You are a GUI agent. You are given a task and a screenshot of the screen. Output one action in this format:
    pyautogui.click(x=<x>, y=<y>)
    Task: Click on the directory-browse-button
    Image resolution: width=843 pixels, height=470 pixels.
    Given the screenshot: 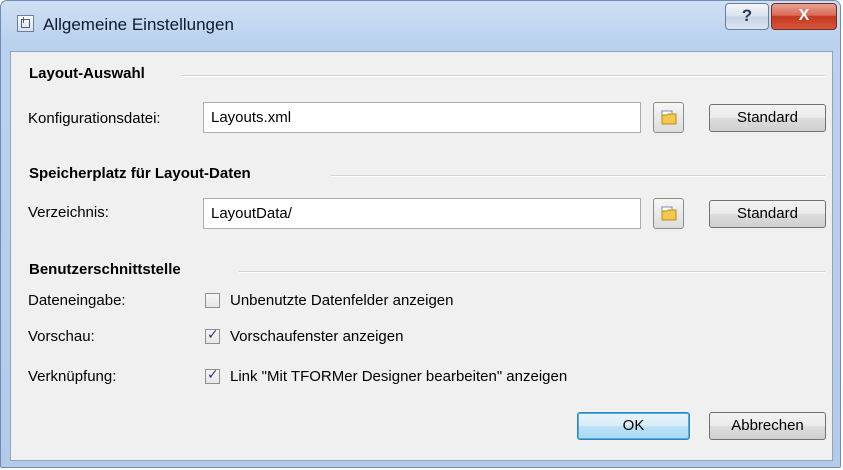 What is the action you would take?
    pyautogui.click(x=668, y=213)
    